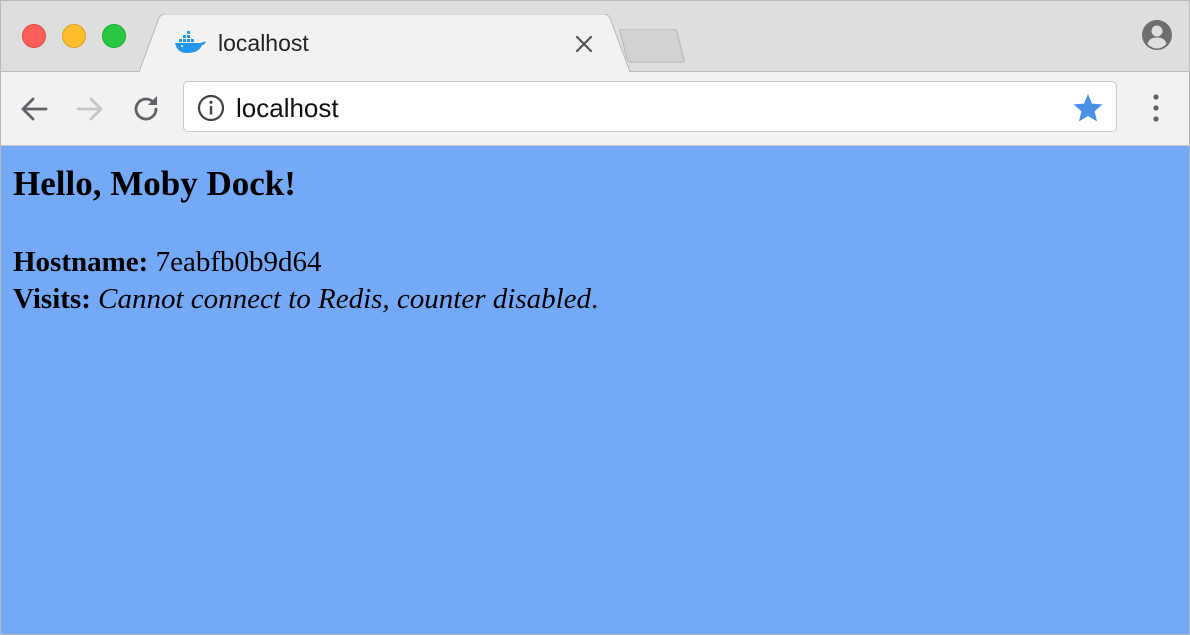  What do you see at coordinates (595, 299) in the screenshot?
I see `visits-suffix: .` at bounding box center [595, 299].